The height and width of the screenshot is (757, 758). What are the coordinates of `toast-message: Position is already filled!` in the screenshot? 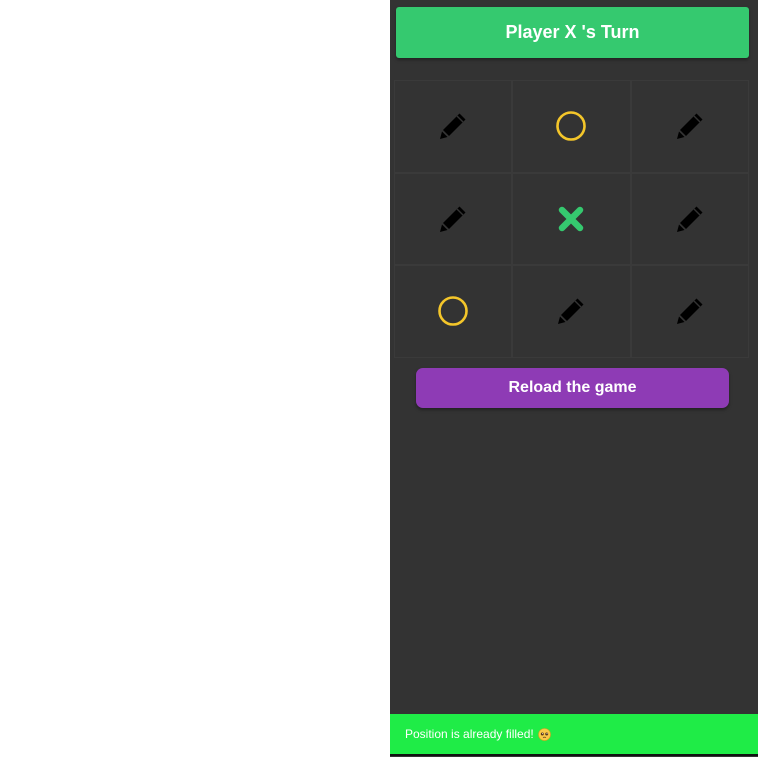 It's located at (469, 734).